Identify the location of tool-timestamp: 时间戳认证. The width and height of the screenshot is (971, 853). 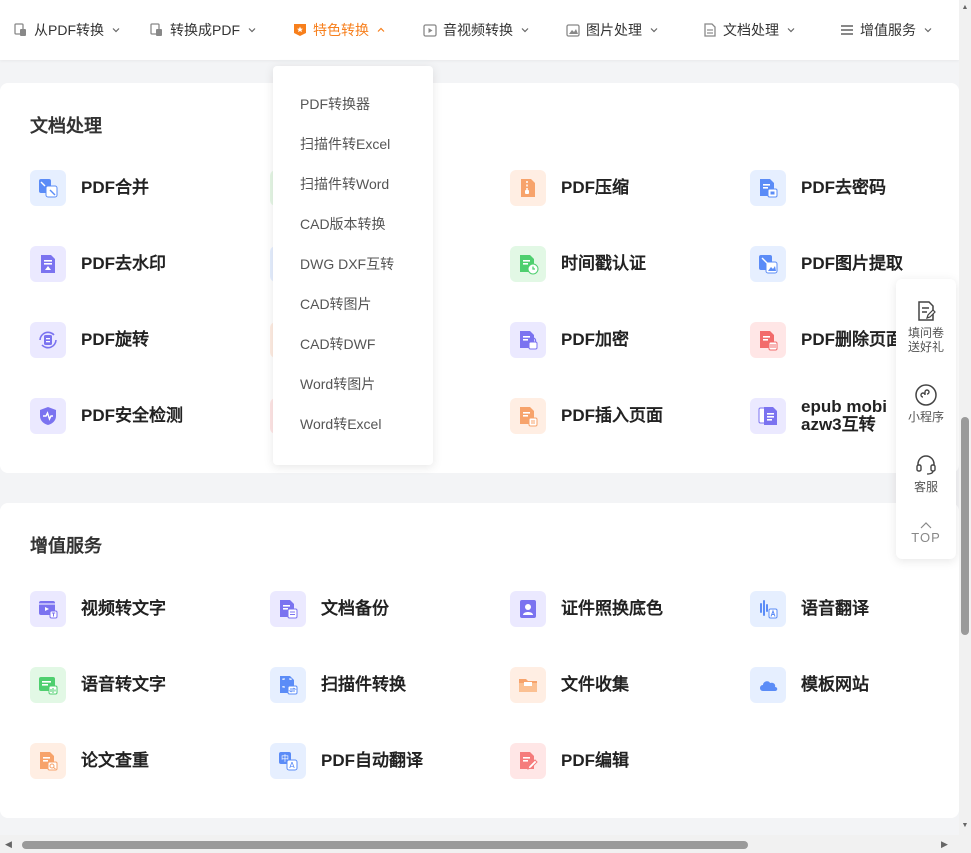
(578, 264).